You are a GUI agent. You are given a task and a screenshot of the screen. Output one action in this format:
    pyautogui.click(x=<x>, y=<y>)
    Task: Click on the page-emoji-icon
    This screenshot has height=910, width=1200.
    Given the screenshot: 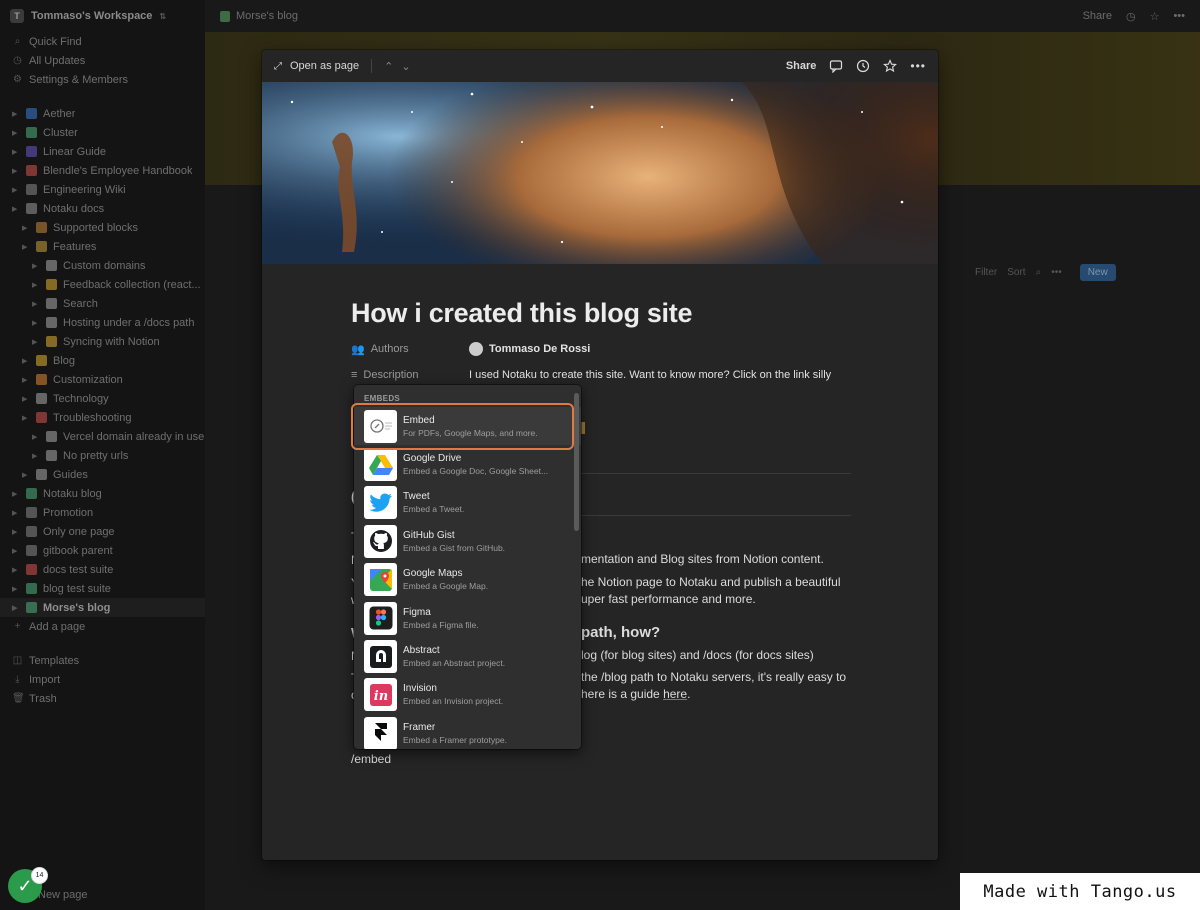 What is the action you would take?
    pyautogui.click(x=31, y=569)
    